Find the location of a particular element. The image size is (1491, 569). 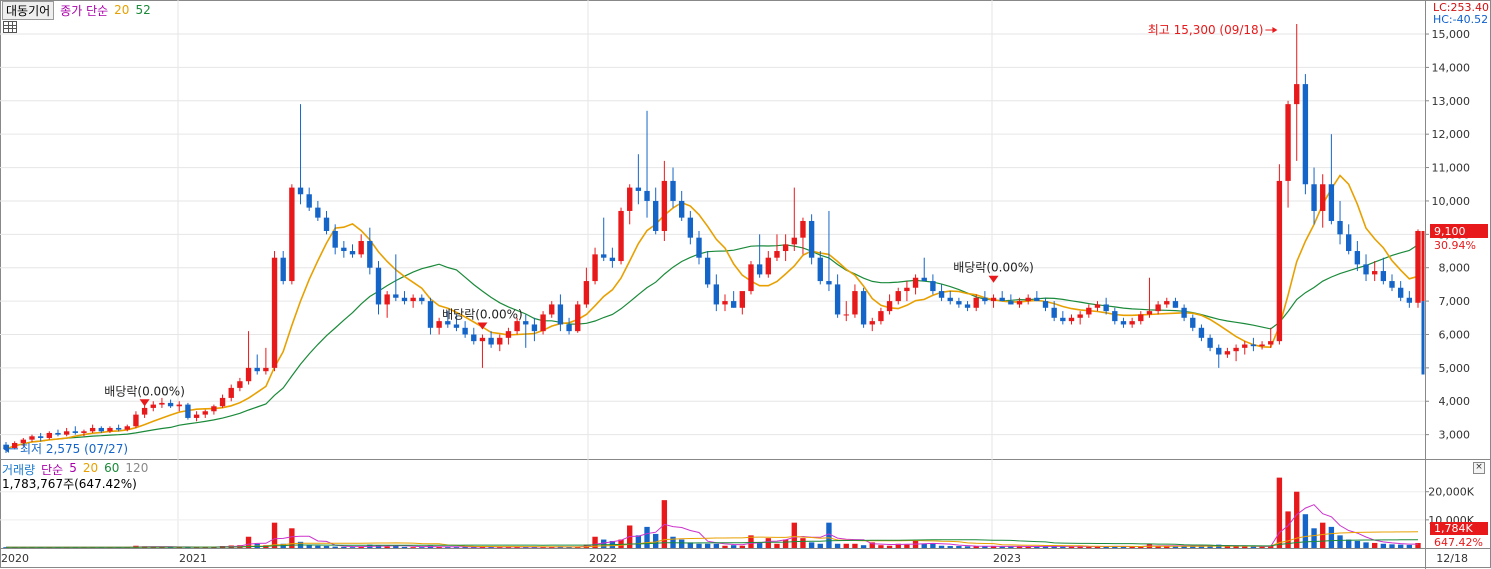

chart-header: 대동기어 종가 단순 20 52 is located at coordinates (76, 10).